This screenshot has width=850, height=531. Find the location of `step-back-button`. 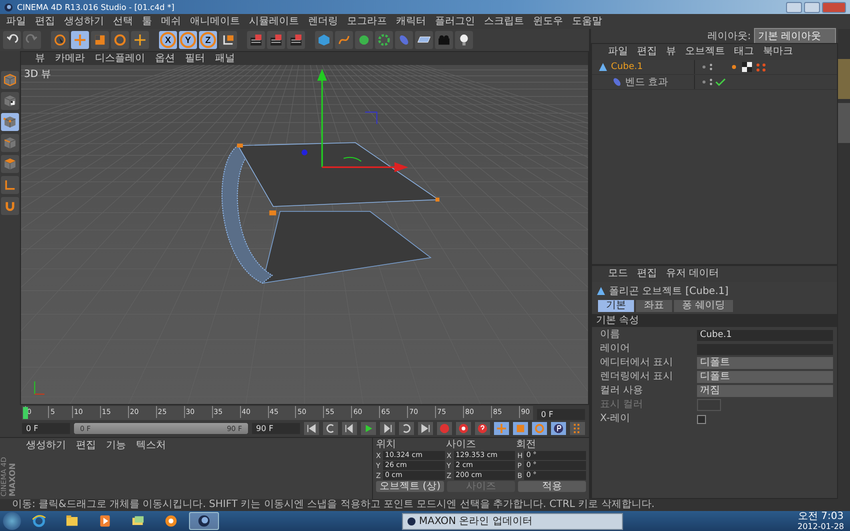

step-back-button is located at coordinates (349, 428).